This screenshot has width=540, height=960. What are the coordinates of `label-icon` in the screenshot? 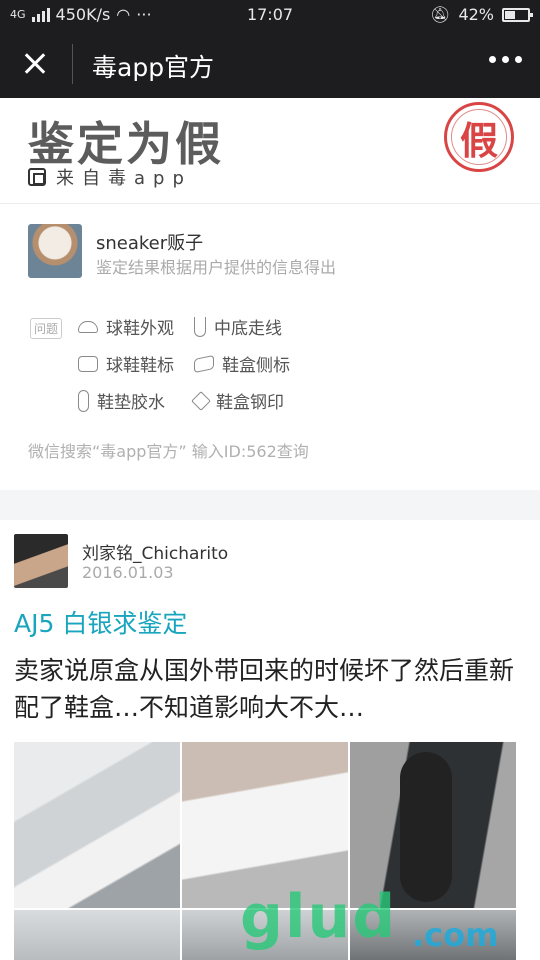 It's located at (88, 363).